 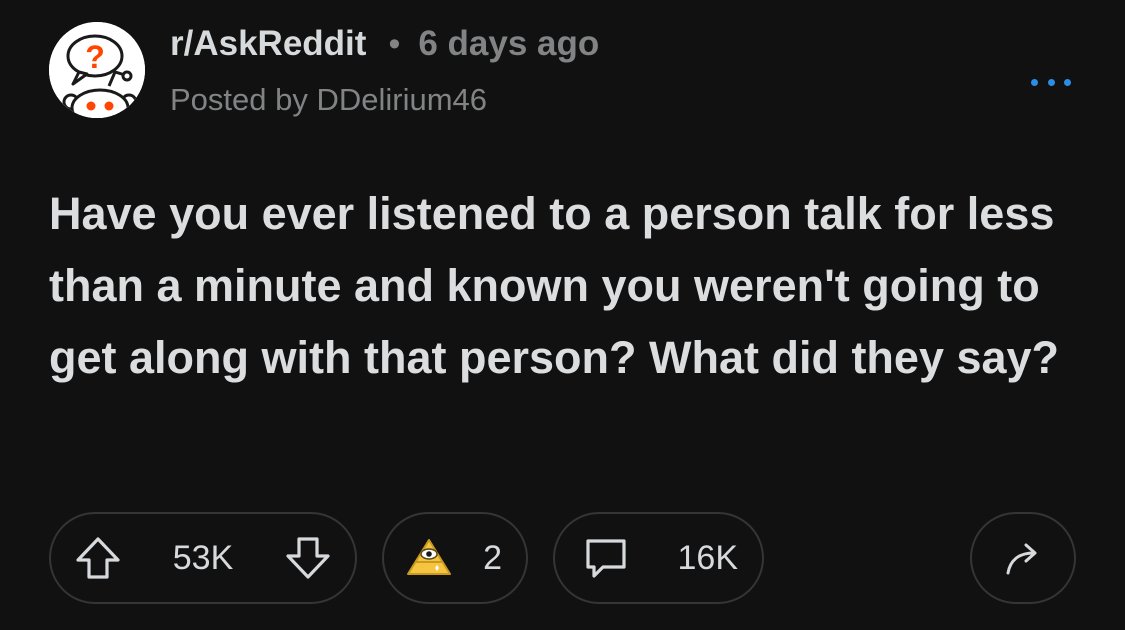 What do you see at coordinates (708, 557) in the screenshot?
I see `comments-count: 16K` at bounding box center [708, 557].